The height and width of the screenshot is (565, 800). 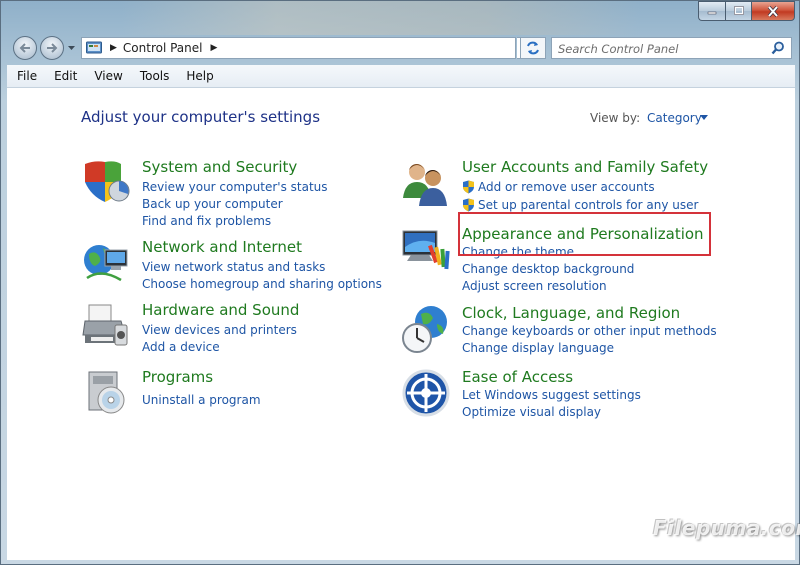 What do you see at coordinates (589, 331) in the screenshot?
I see `link-keyboards-input: Change keyboards or other input methods` at bounding box center [589, 331].